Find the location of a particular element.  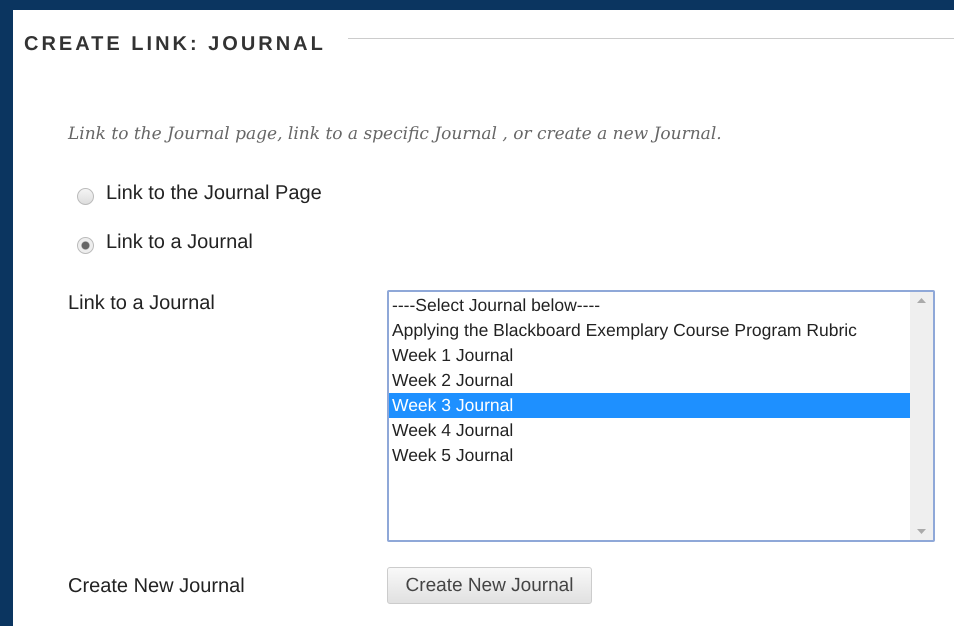

list-option: Week 2 Journal is located at coordinates (649, 380).